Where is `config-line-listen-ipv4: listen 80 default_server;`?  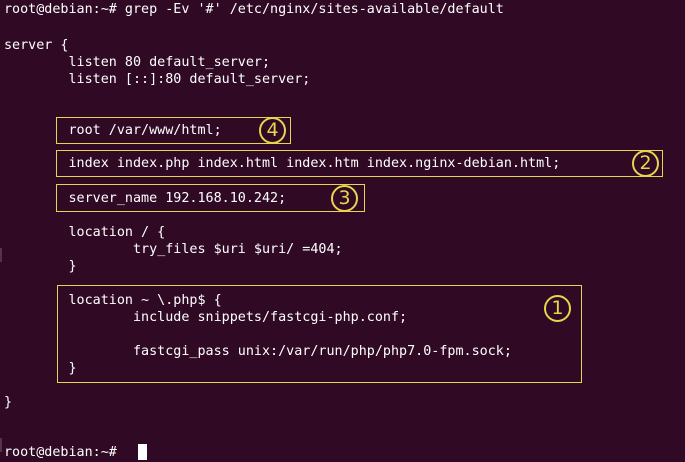 config-line-listen-ipv4: listen 80 default_server; is located at coordinates (137, 62).